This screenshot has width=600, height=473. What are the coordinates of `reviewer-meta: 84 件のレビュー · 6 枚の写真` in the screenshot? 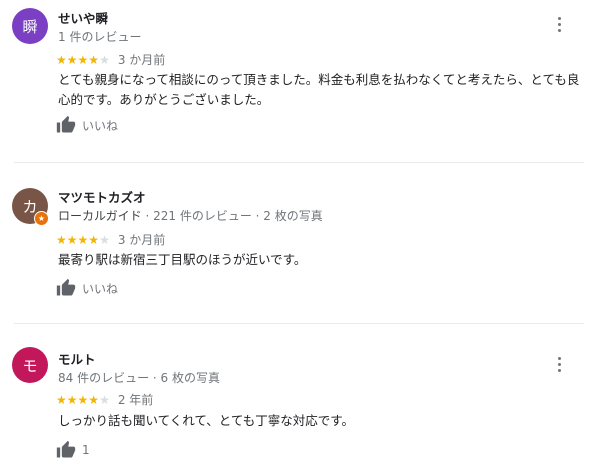 It's located at (139, 378).